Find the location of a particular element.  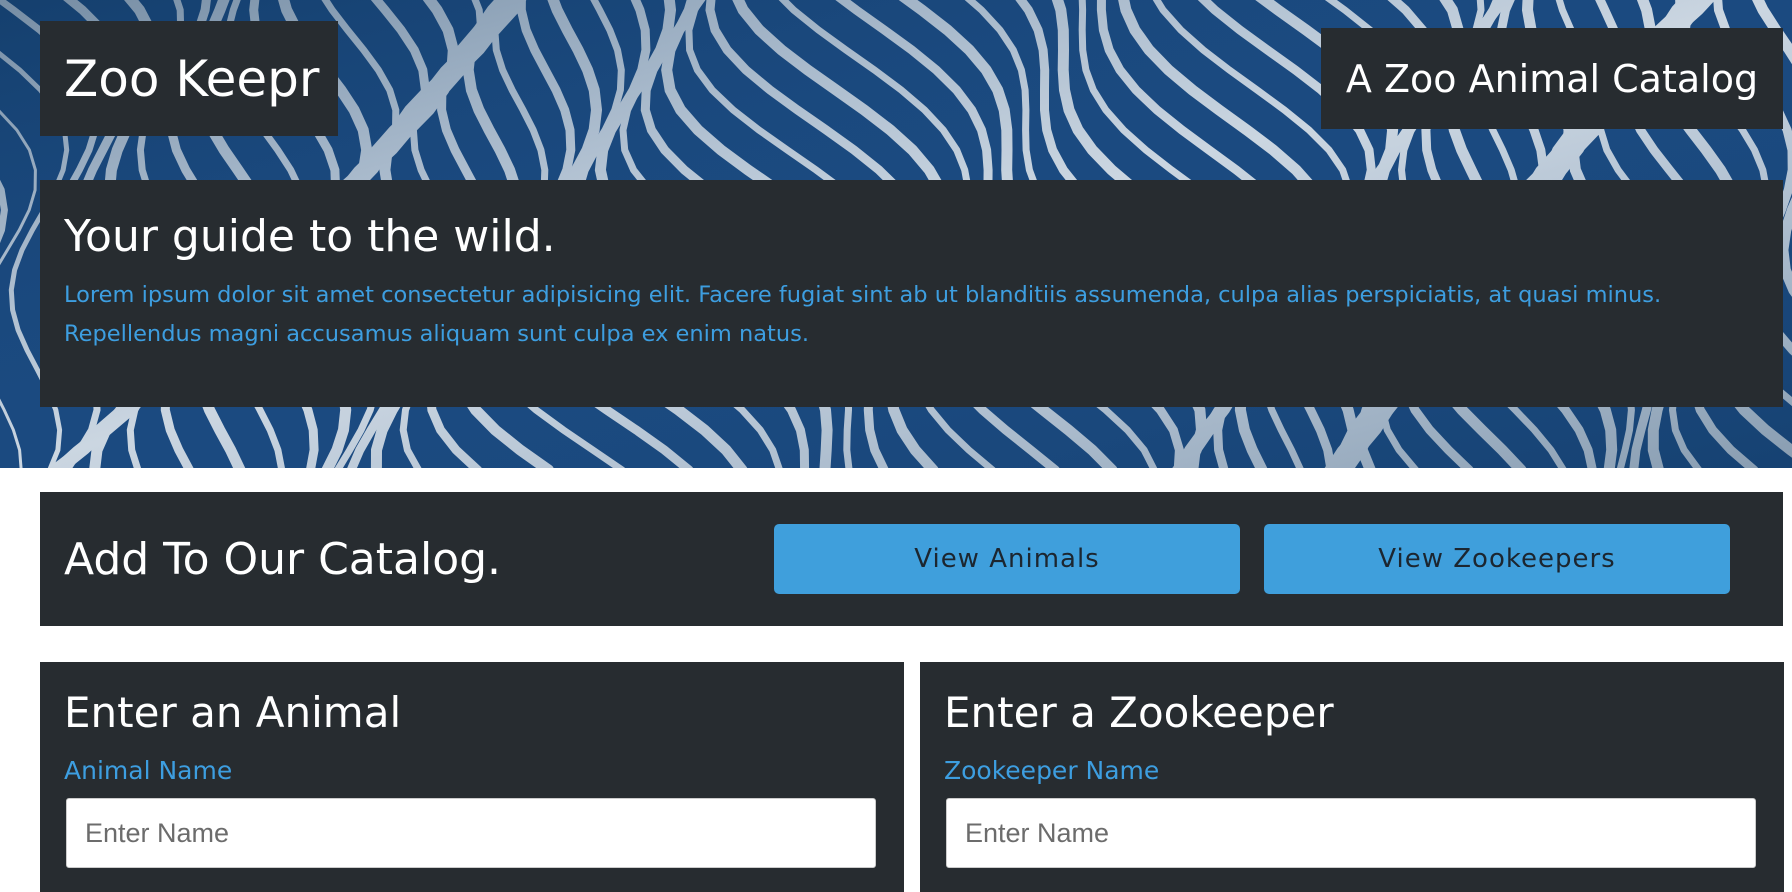

catalog-heading: Add To Our Catalog. is located at coordinates (283, 559).